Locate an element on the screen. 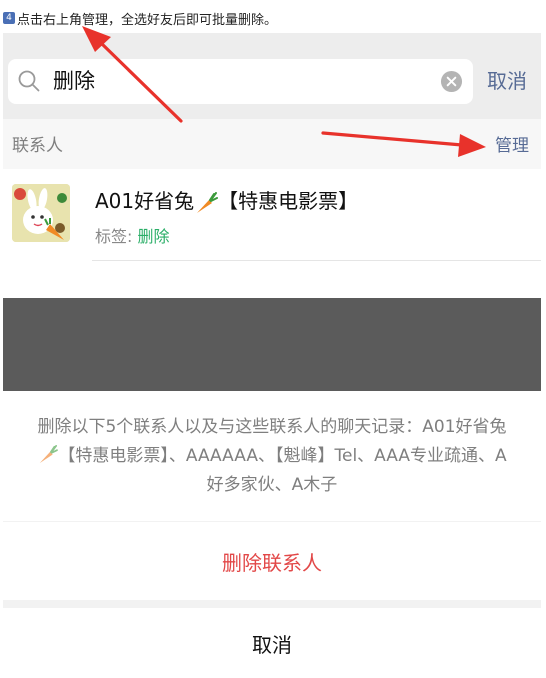  message-text-part1: 删除以下5个联系人以及与这些联系人的聊天记录：A01好省兔 is located at coordinates (272, 426).